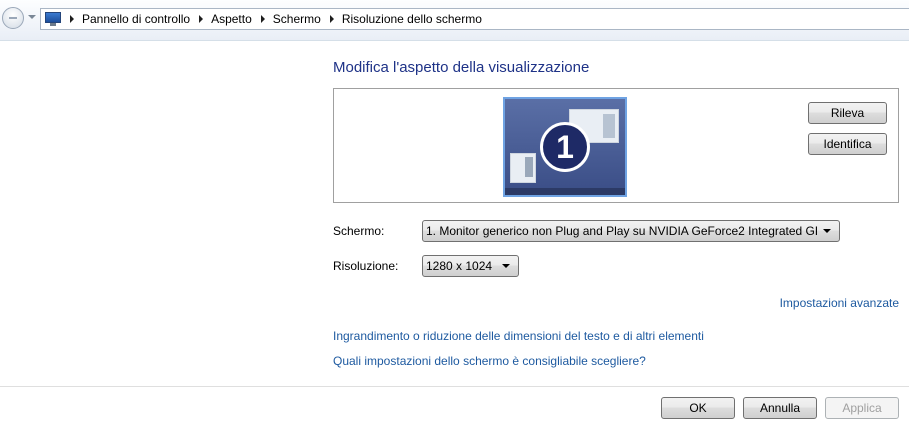  Describe the element at coordinates (847, 144) in the screenshot. I see `identify-button: Identifica` at that location.